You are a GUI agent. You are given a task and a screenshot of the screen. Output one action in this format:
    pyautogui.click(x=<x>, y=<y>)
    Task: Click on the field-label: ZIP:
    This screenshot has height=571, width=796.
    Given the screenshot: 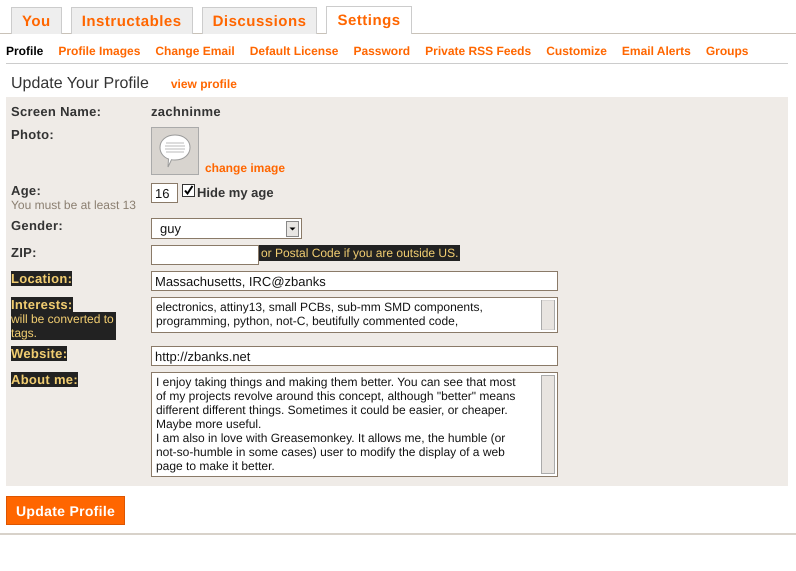 What is the action you would take?
    pyautogui.click(x=24, y=252)
    